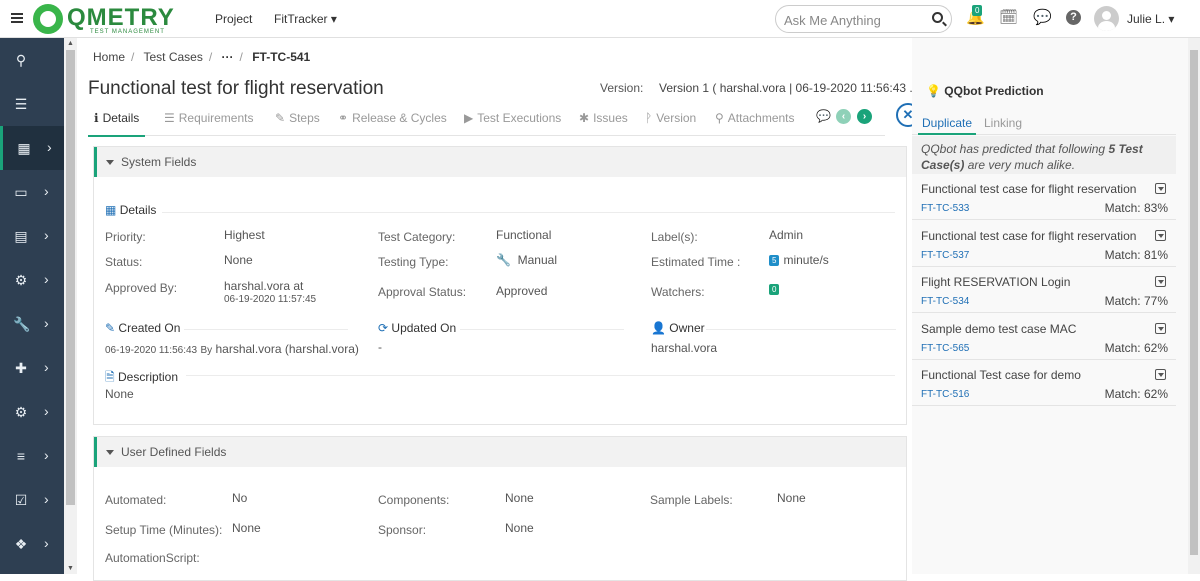 The image size is (1200, 581). Describe the element at coordinates (1001, 375) in the screenshot. I see `match-name: Functional Test case for demo` at that location.